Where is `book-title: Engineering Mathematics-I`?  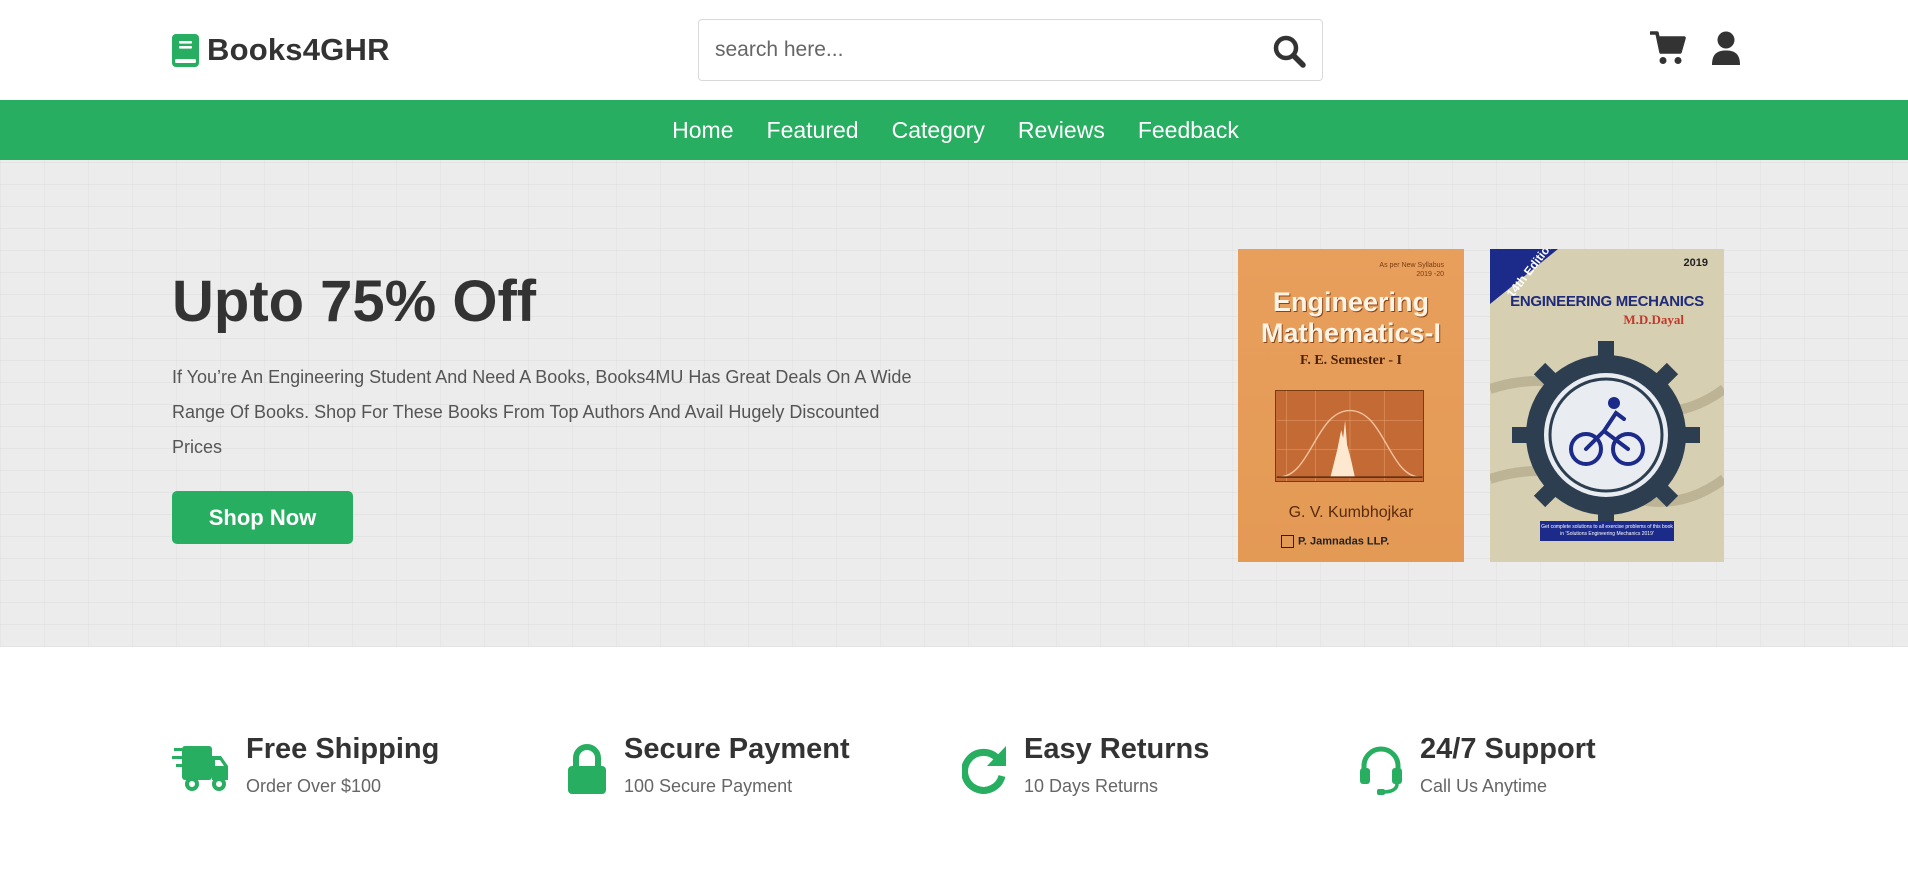
book-title: Engineering Mathematics-I is located at coordinates (1351, 318).